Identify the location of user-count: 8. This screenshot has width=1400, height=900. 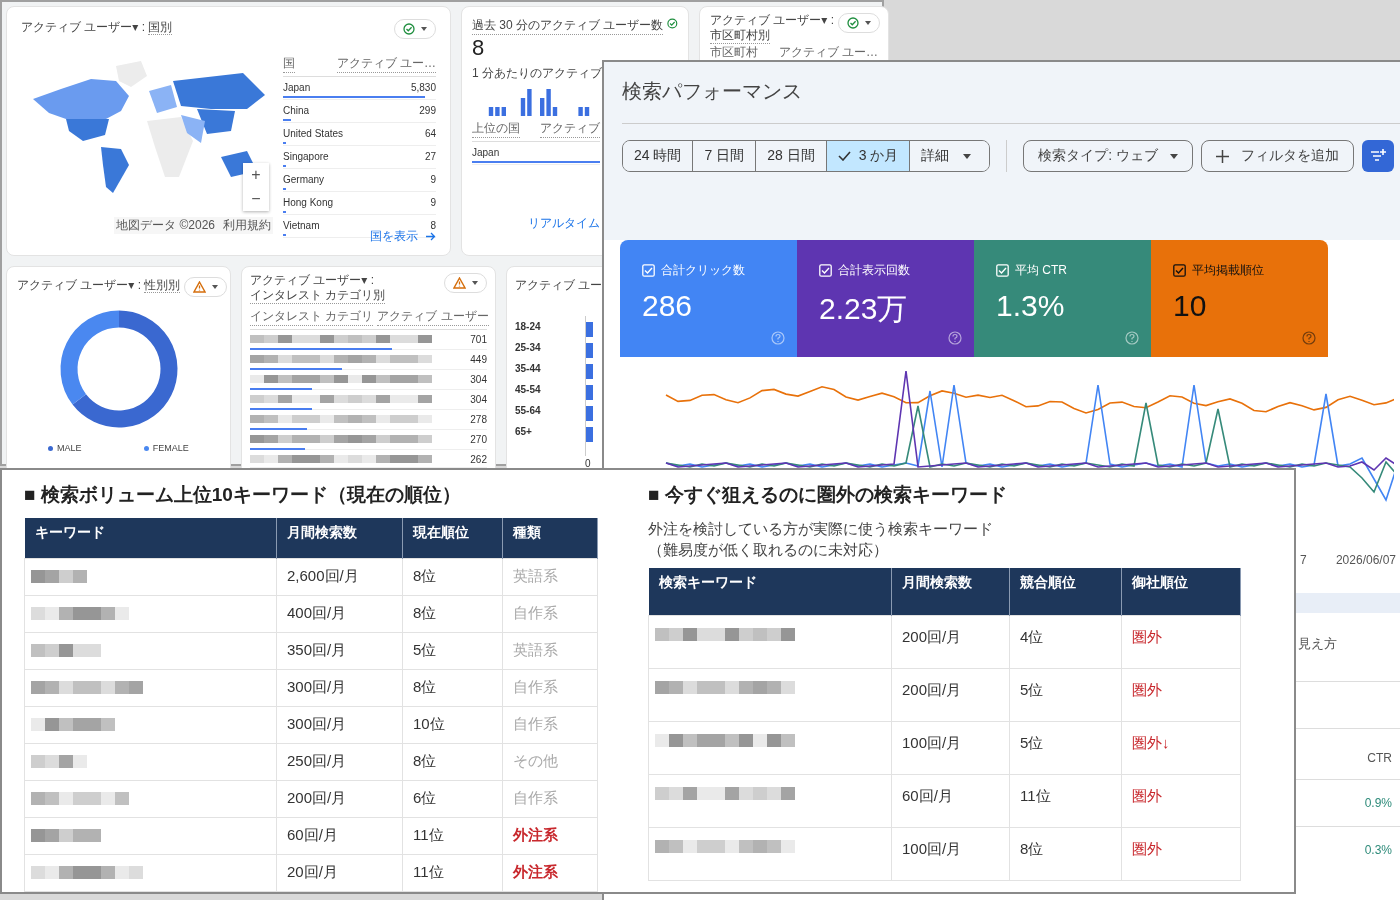
(479, 48).